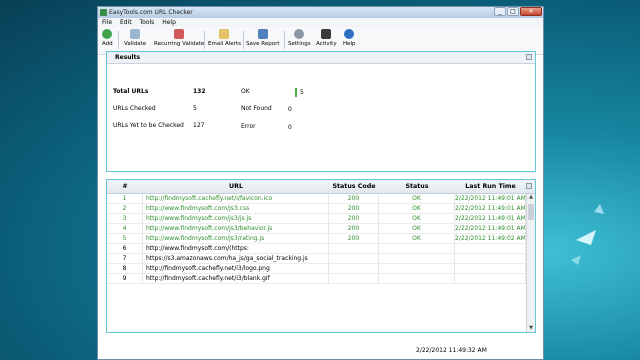  I want to click on urls-checked-value: 5, so click(195, 108).